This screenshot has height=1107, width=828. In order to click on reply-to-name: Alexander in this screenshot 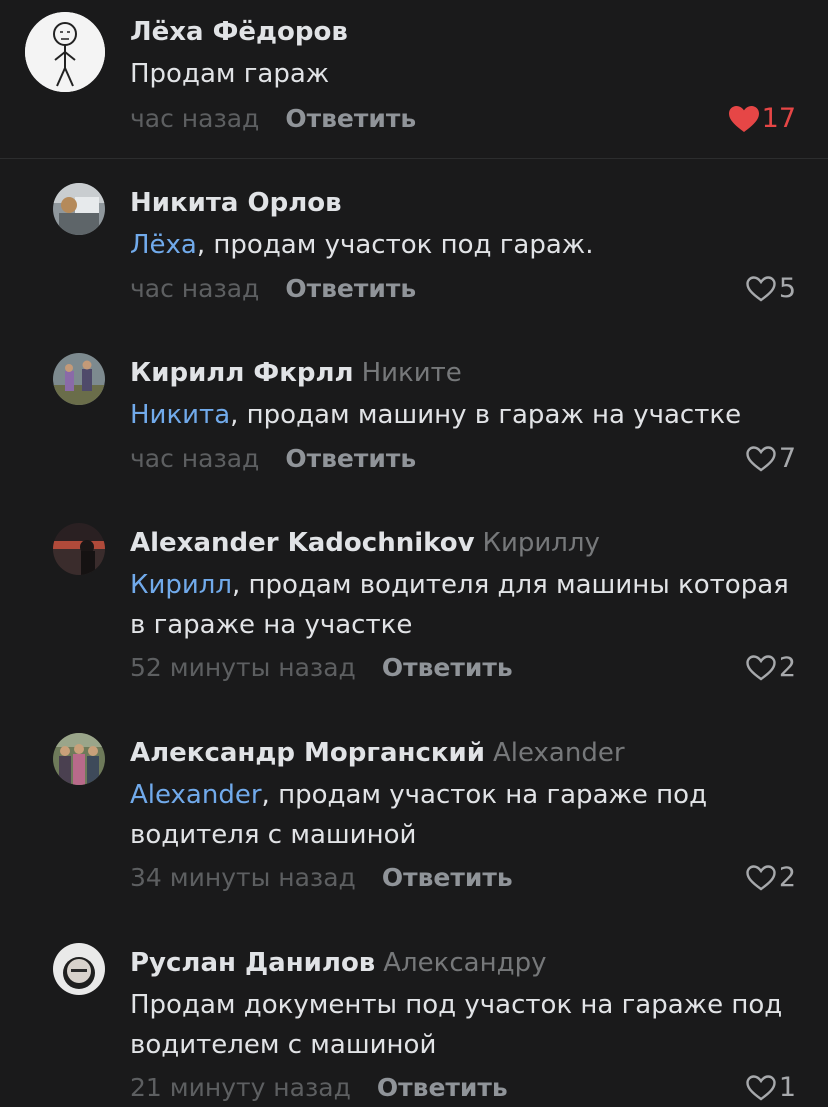, I will do `click(559, 753)`.